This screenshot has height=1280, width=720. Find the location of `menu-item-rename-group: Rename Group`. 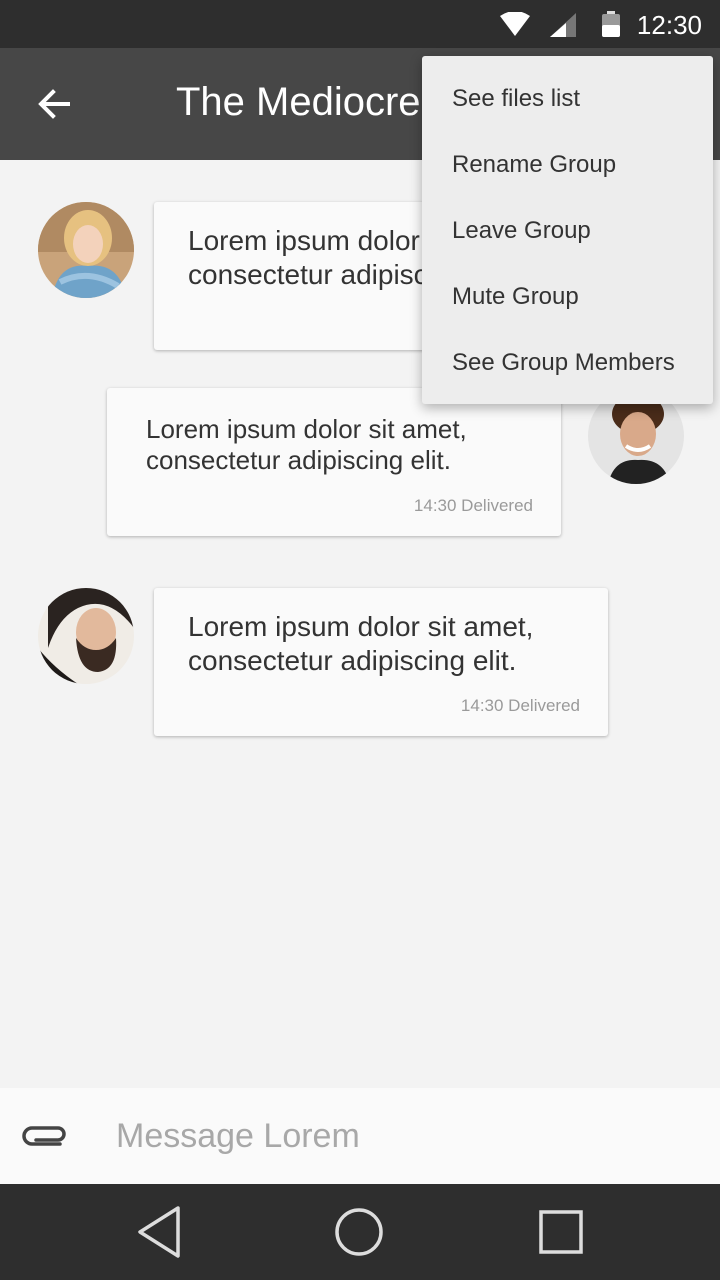

menu-item-rename-group: Rename Group is located at coordinates (567, 165).